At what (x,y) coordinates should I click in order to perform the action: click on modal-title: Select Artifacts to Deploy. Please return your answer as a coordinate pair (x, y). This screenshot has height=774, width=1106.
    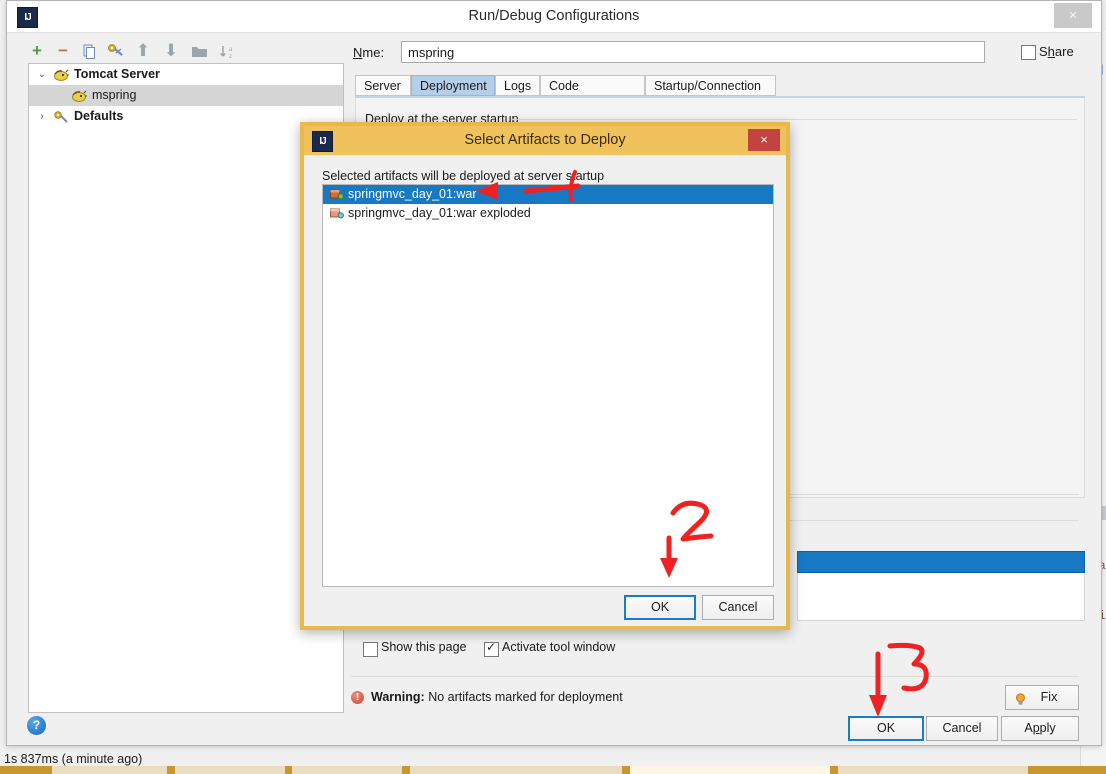
    Looking at the image, I should click on (545, 140).